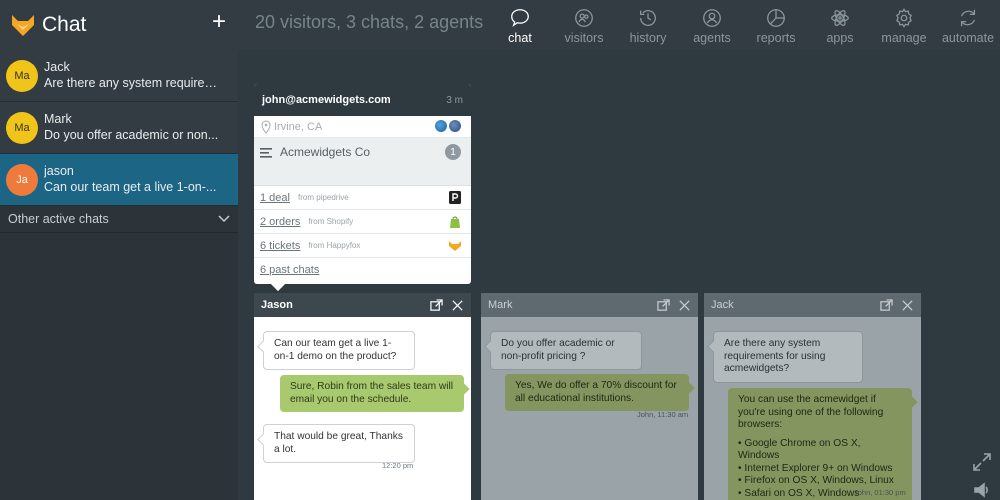 Image resolution: width=1000 pixels, height=500 pixels. I want to click on chat-window-title: Mark, so click(500, 305).